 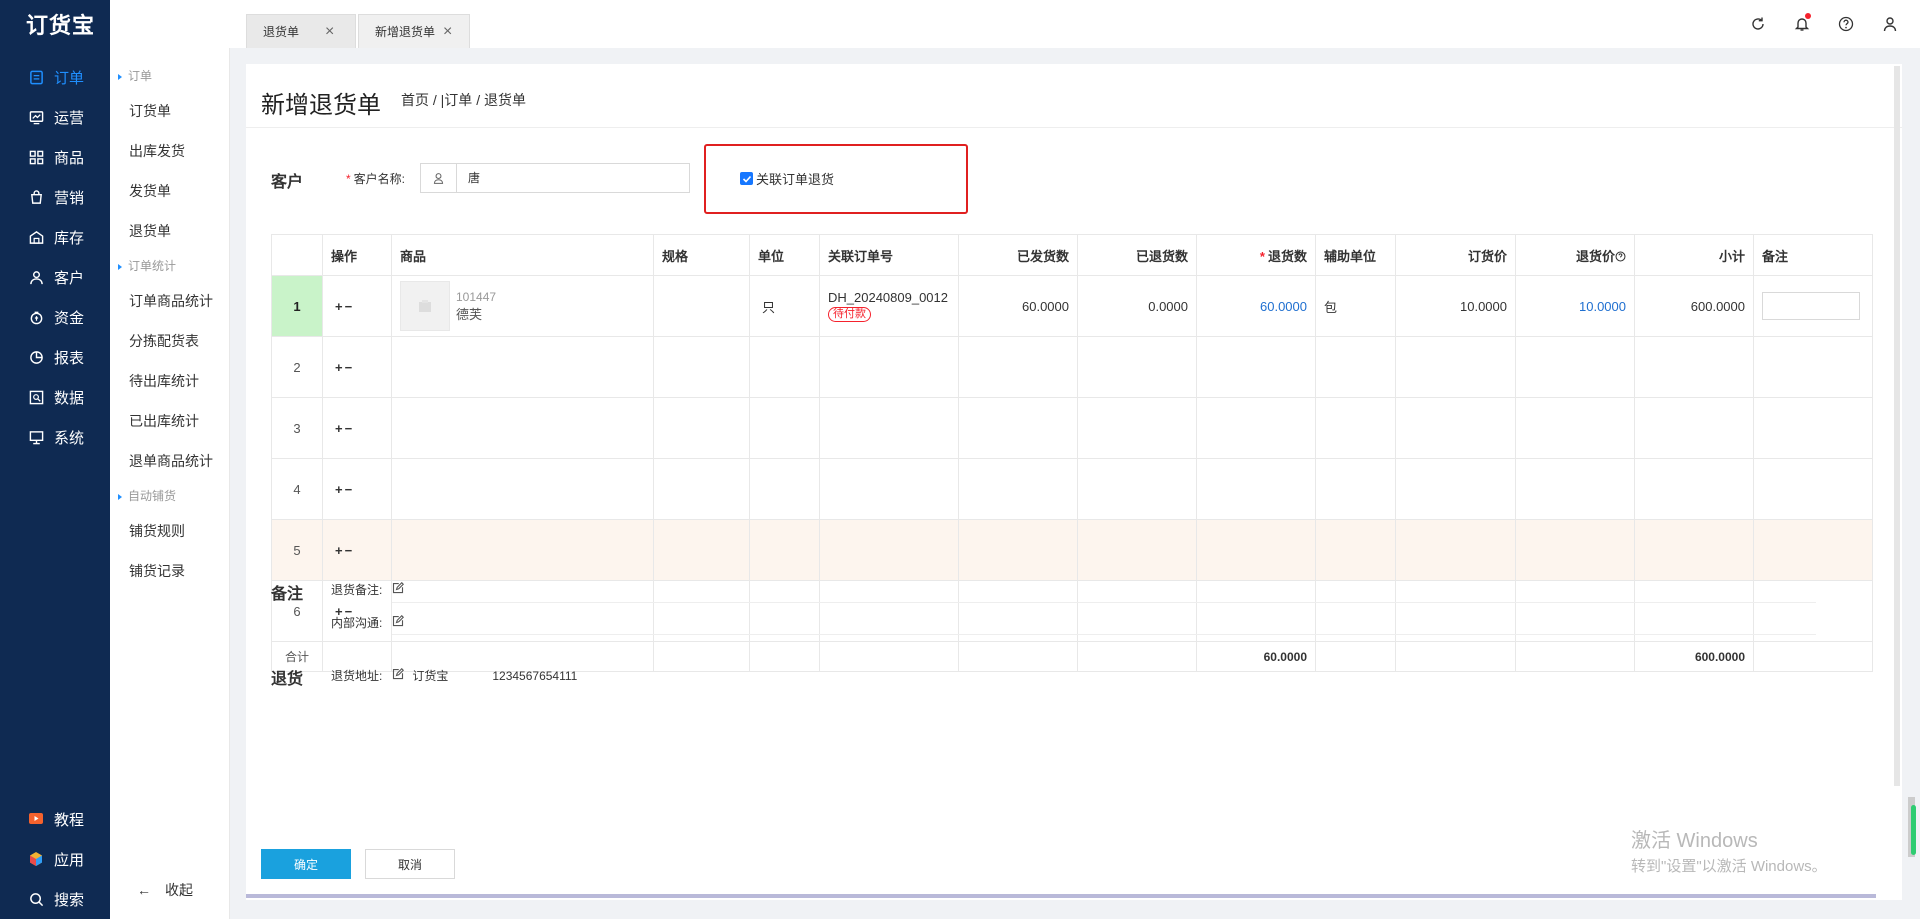 What do you see at coordinates (1758, 24) in the screenshot?
I see `refresh-icon` at bounding box center [1758, 24].